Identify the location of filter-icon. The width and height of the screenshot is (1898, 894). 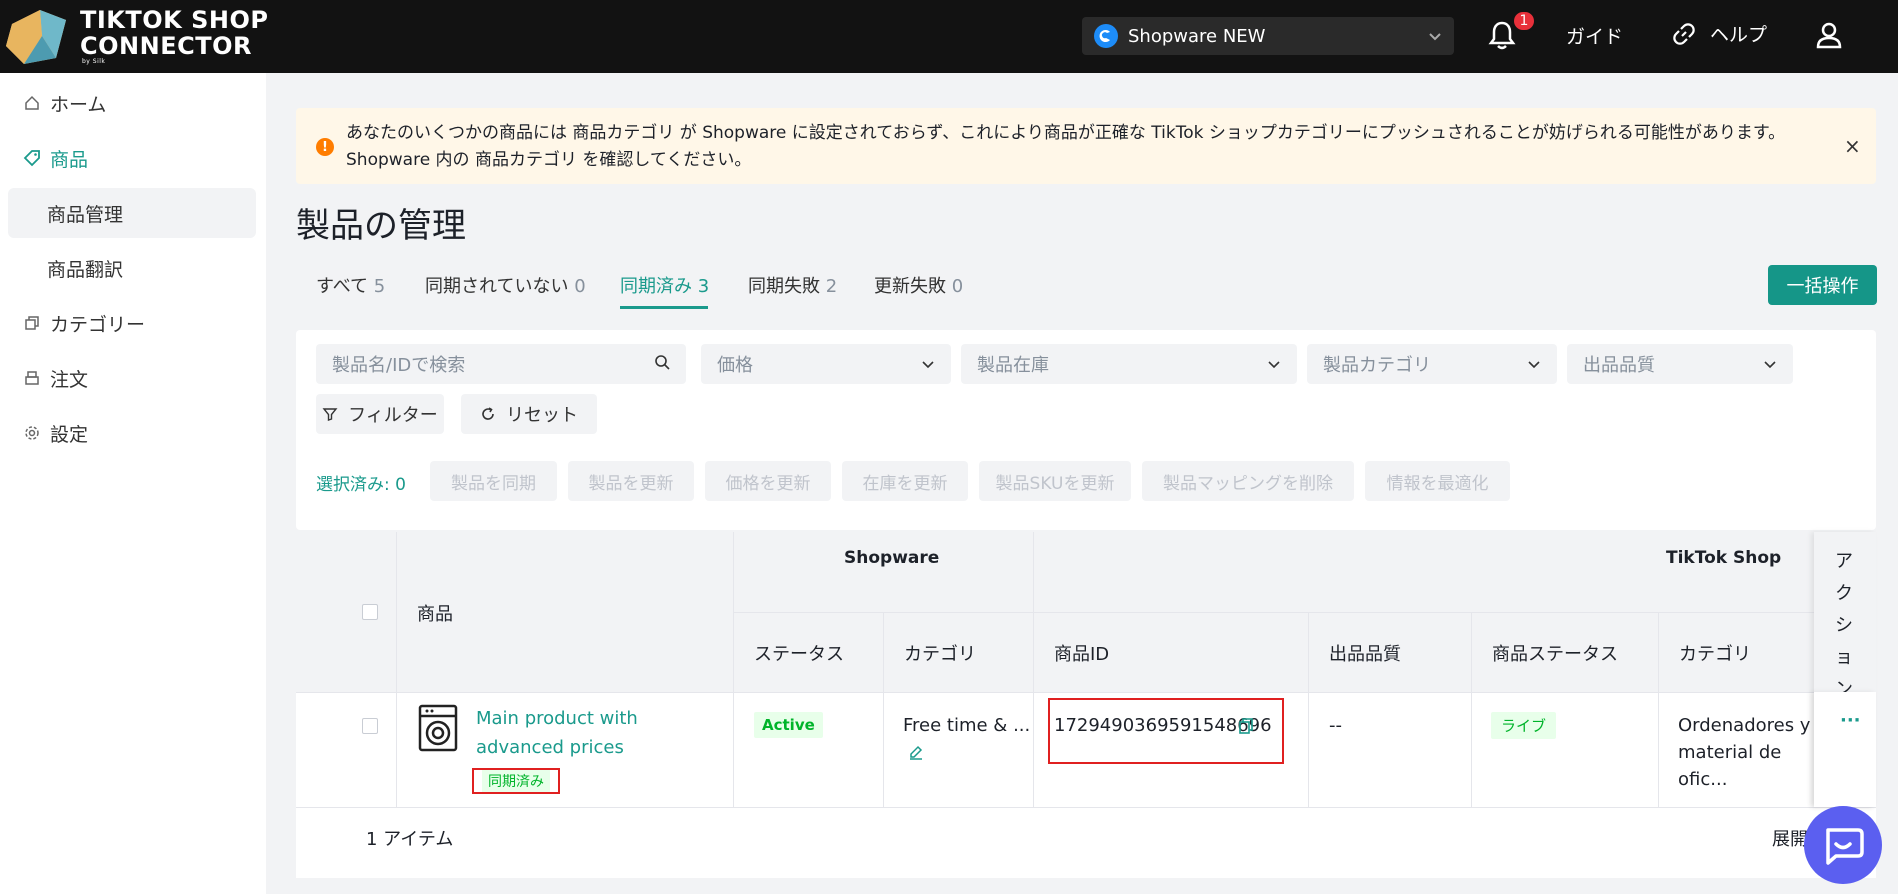
(330, 414).